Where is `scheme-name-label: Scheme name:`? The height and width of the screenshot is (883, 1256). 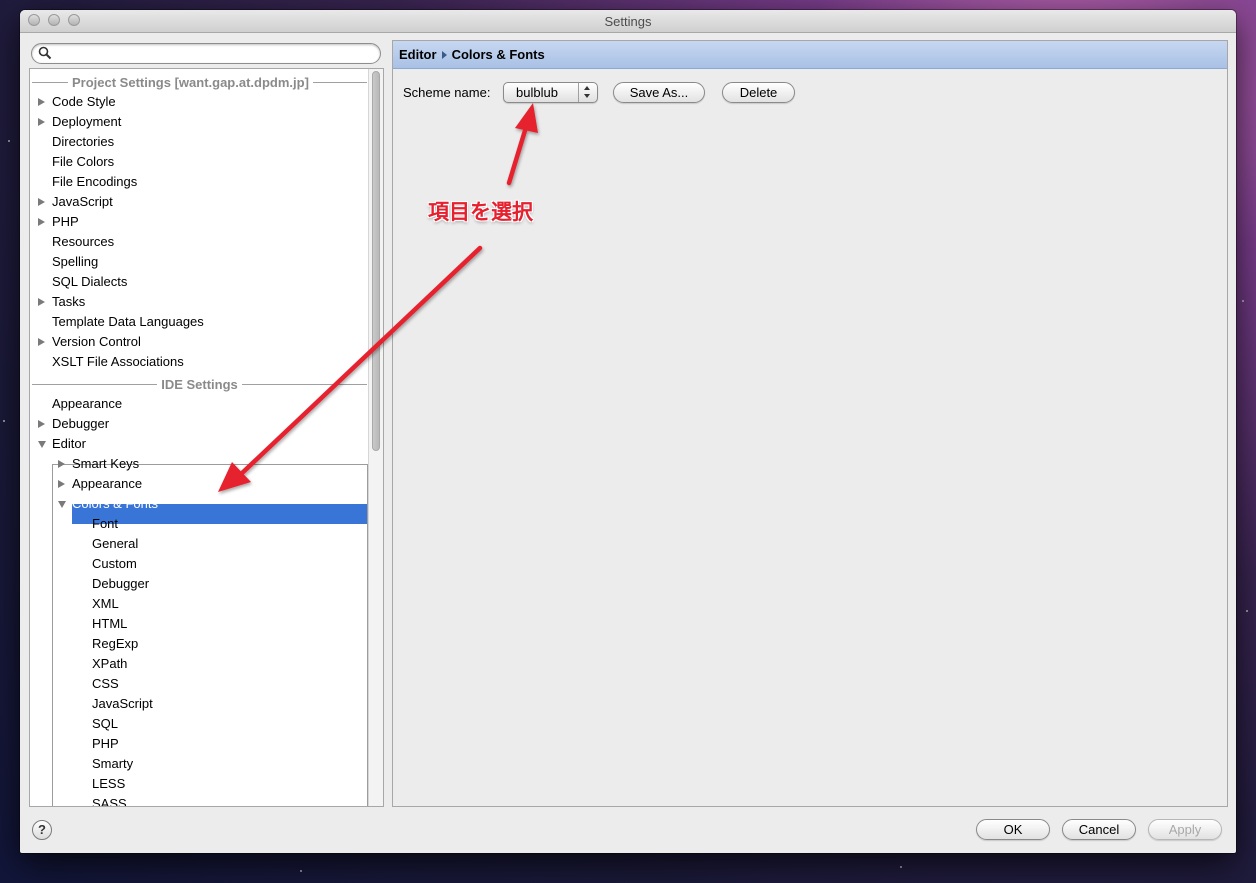 scheme-name-label: Scheme name: is located at coordinates (447, 92).